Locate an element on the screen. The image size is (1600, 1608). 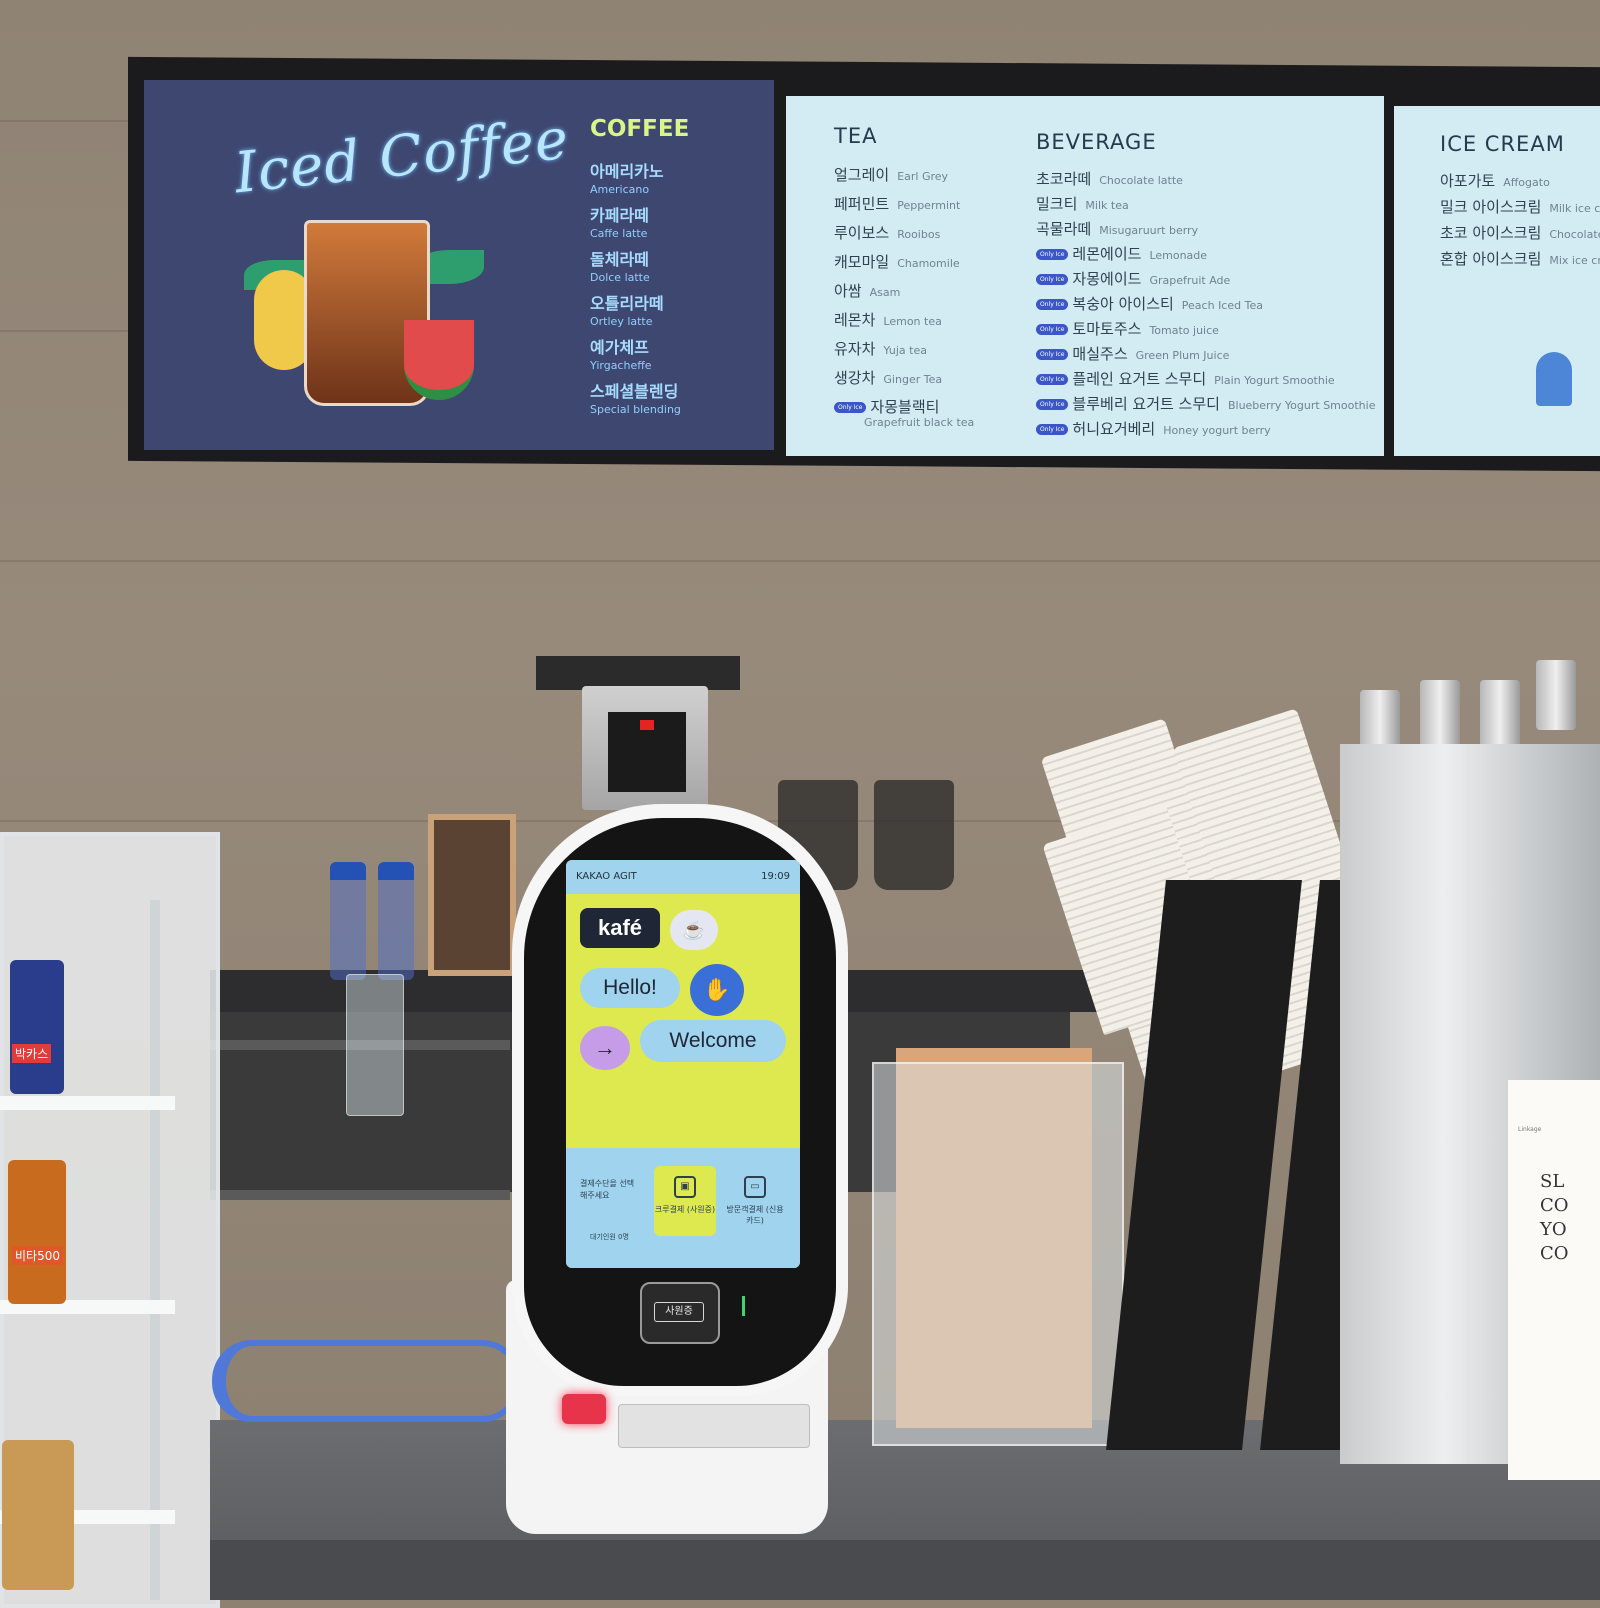
queue-count: 대기인원 0명 is located at coordinates (609, 1237).